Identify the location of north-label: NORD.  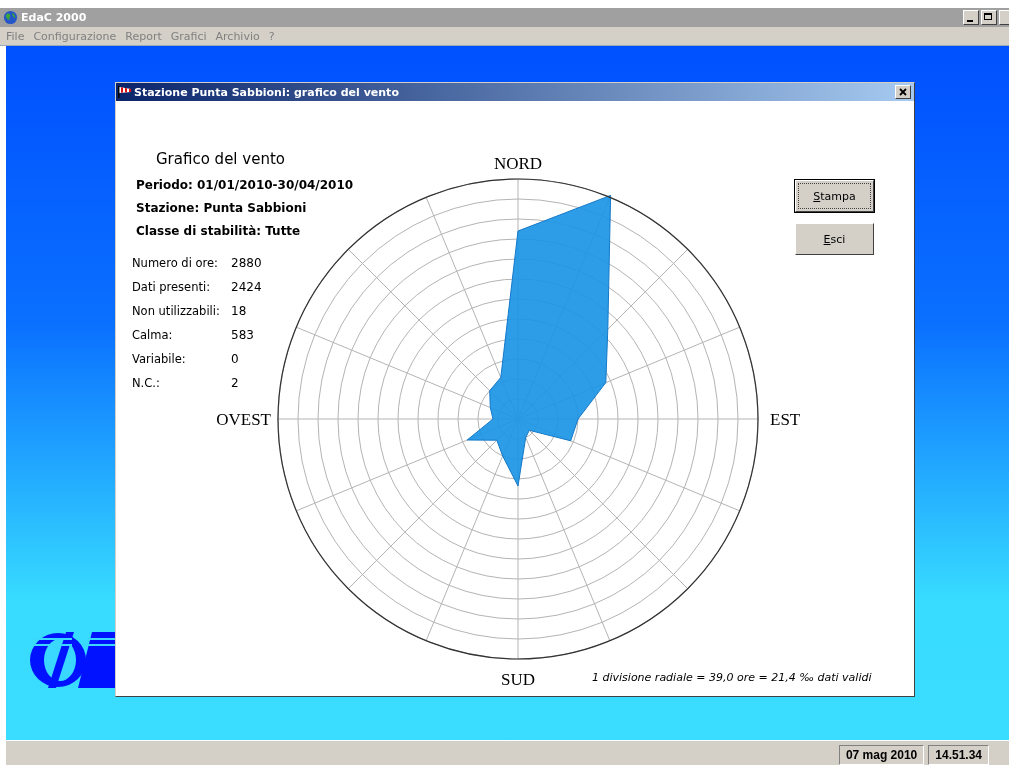
(518, 163).